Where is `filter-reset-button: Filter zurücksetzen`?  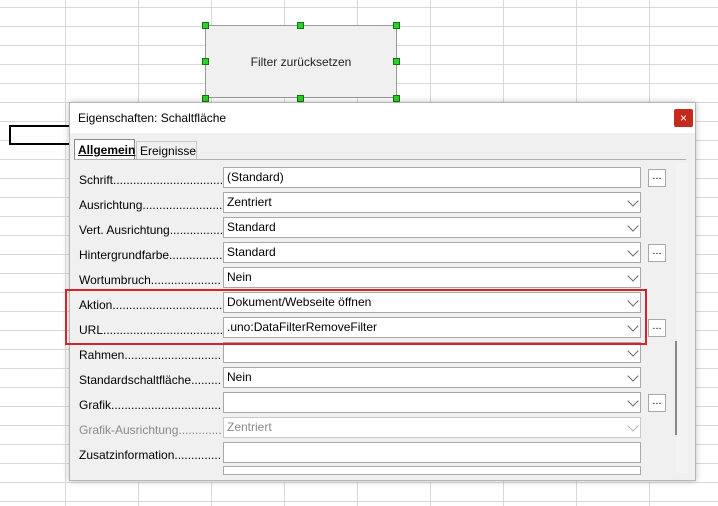 filter-reset-button: Filter zurücksetzen is located at coordinates (301, 61).